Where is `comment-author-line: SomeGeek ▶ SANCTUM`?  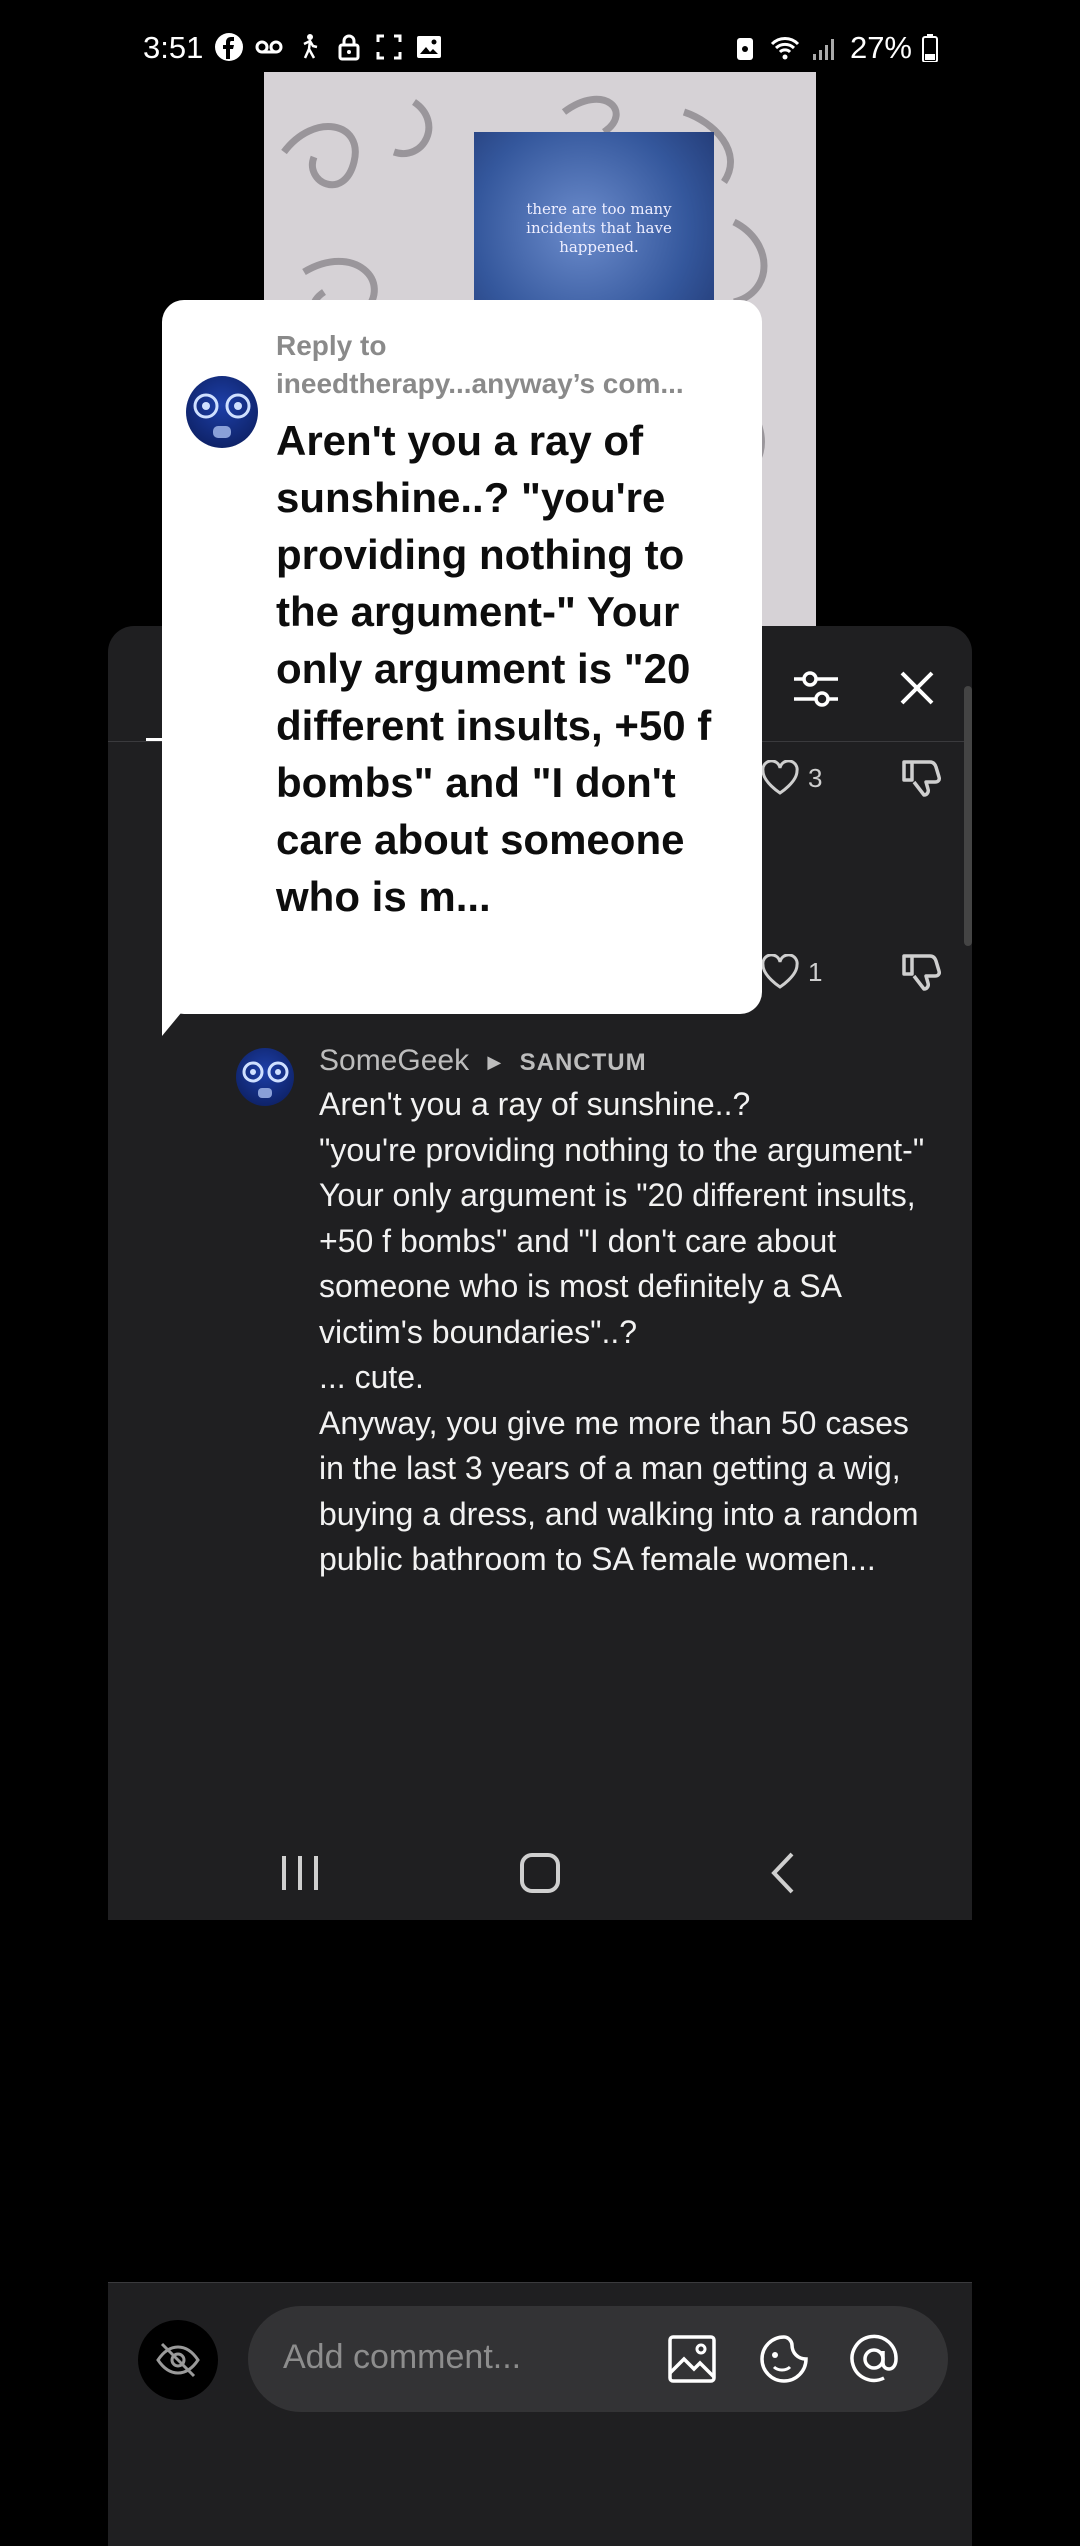 comment-author-line: SomeGeek ▶ SANCTUM is located at coordinates (483, 1061).